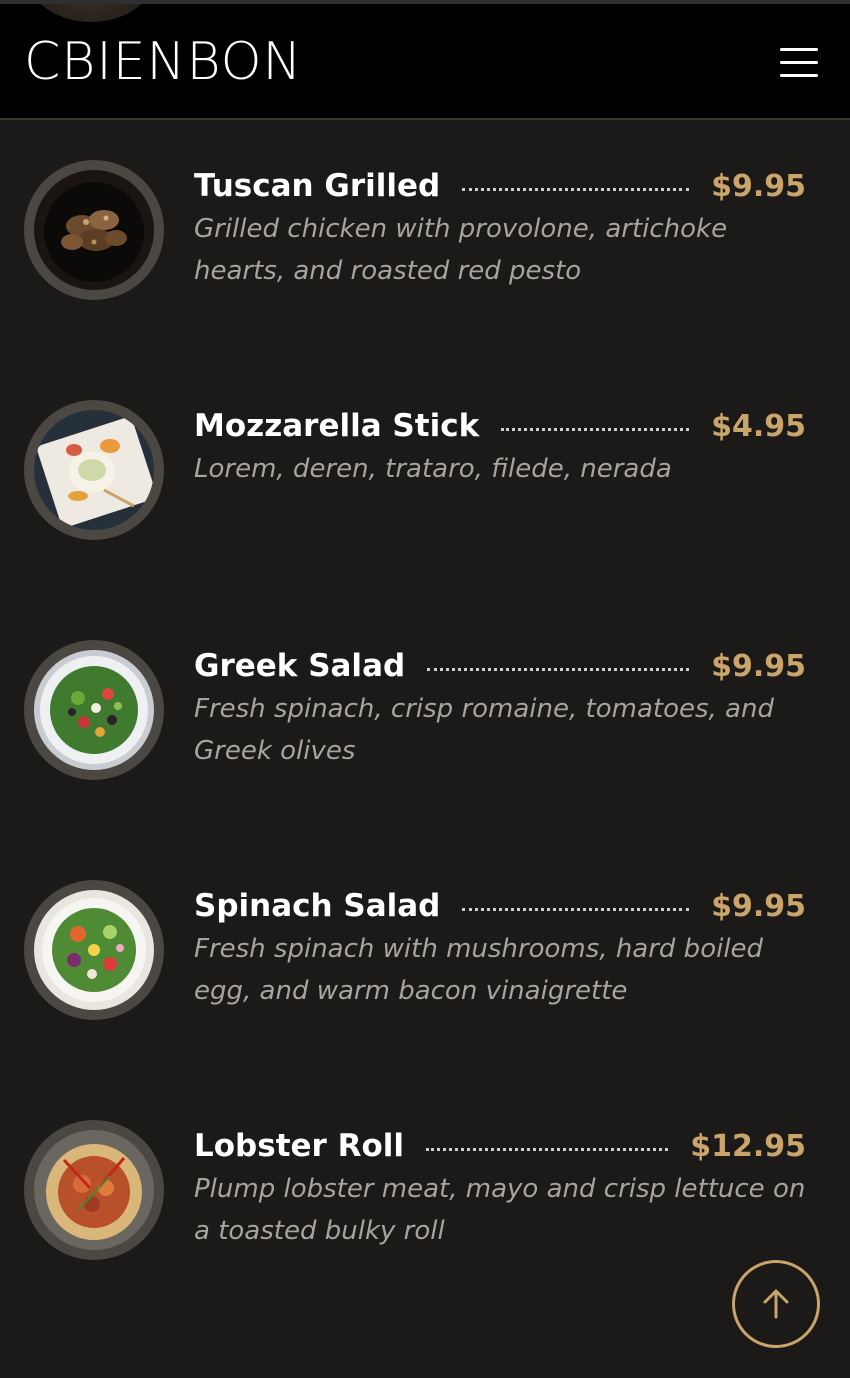  I want to click on spinach-salad-image, so click(94, 950).